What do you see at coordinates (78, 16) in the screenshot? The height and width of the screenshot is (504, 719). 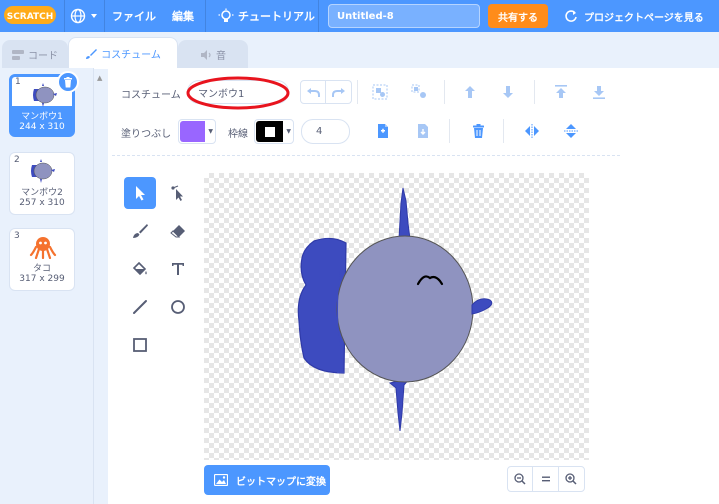 I see `globe-icon` at bounding box center [78, 16].